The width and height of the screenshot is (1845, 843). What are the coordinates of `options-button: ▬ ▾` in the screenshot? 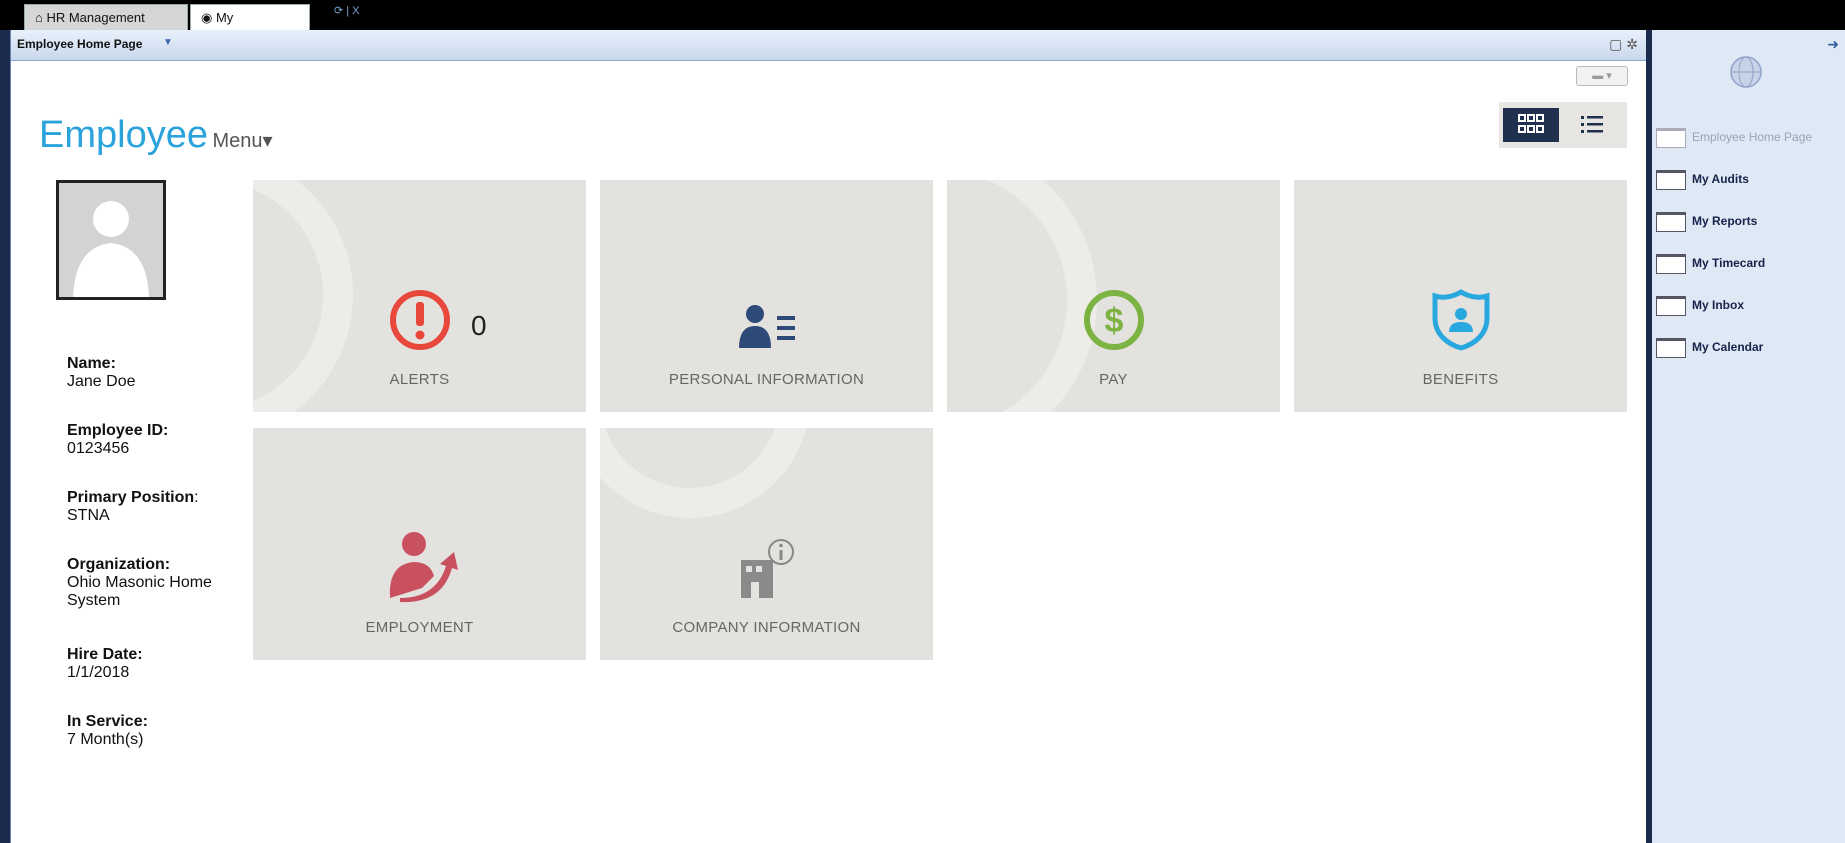 It's located at (1602, 76).